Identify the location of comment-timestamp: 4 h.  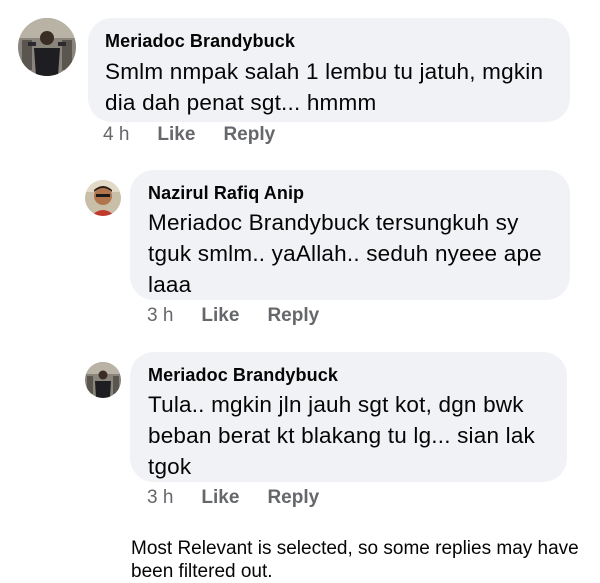
(116, 135).